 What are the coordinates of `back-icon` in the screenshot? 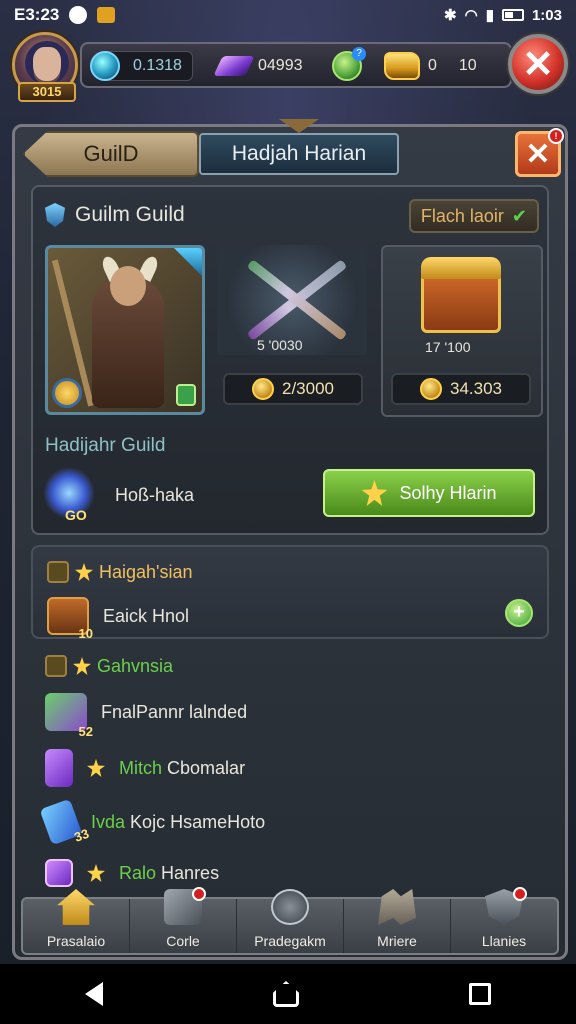 It's located at (94, 994).